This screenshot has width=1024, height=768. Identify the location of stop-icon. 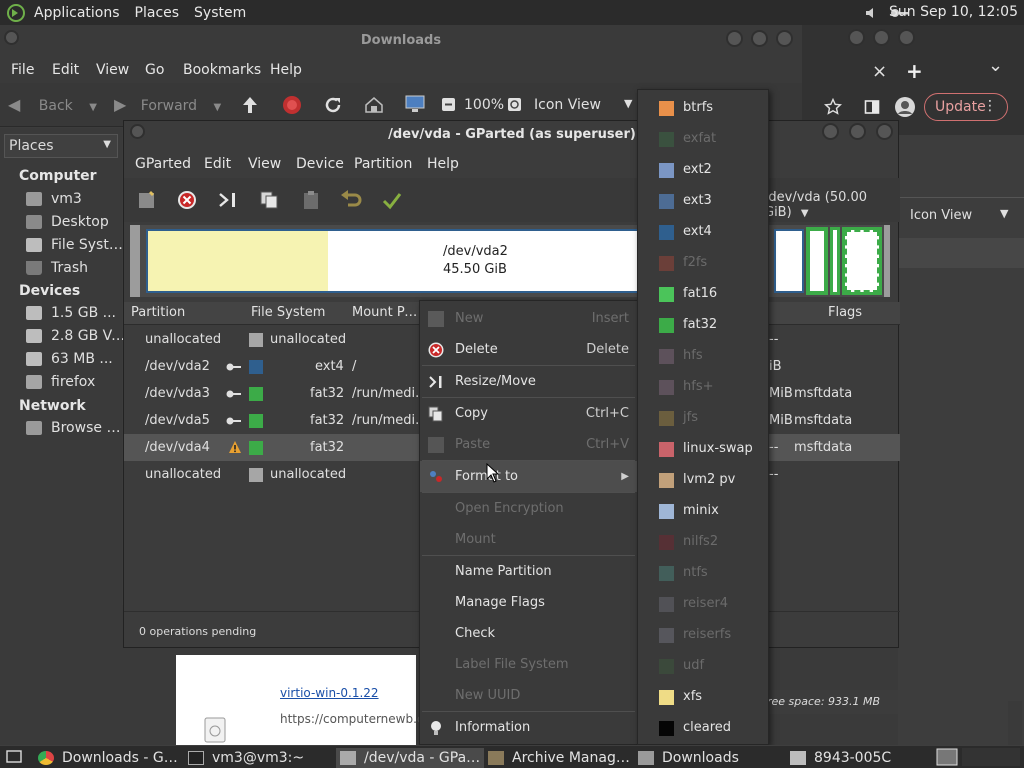
(292, 105).